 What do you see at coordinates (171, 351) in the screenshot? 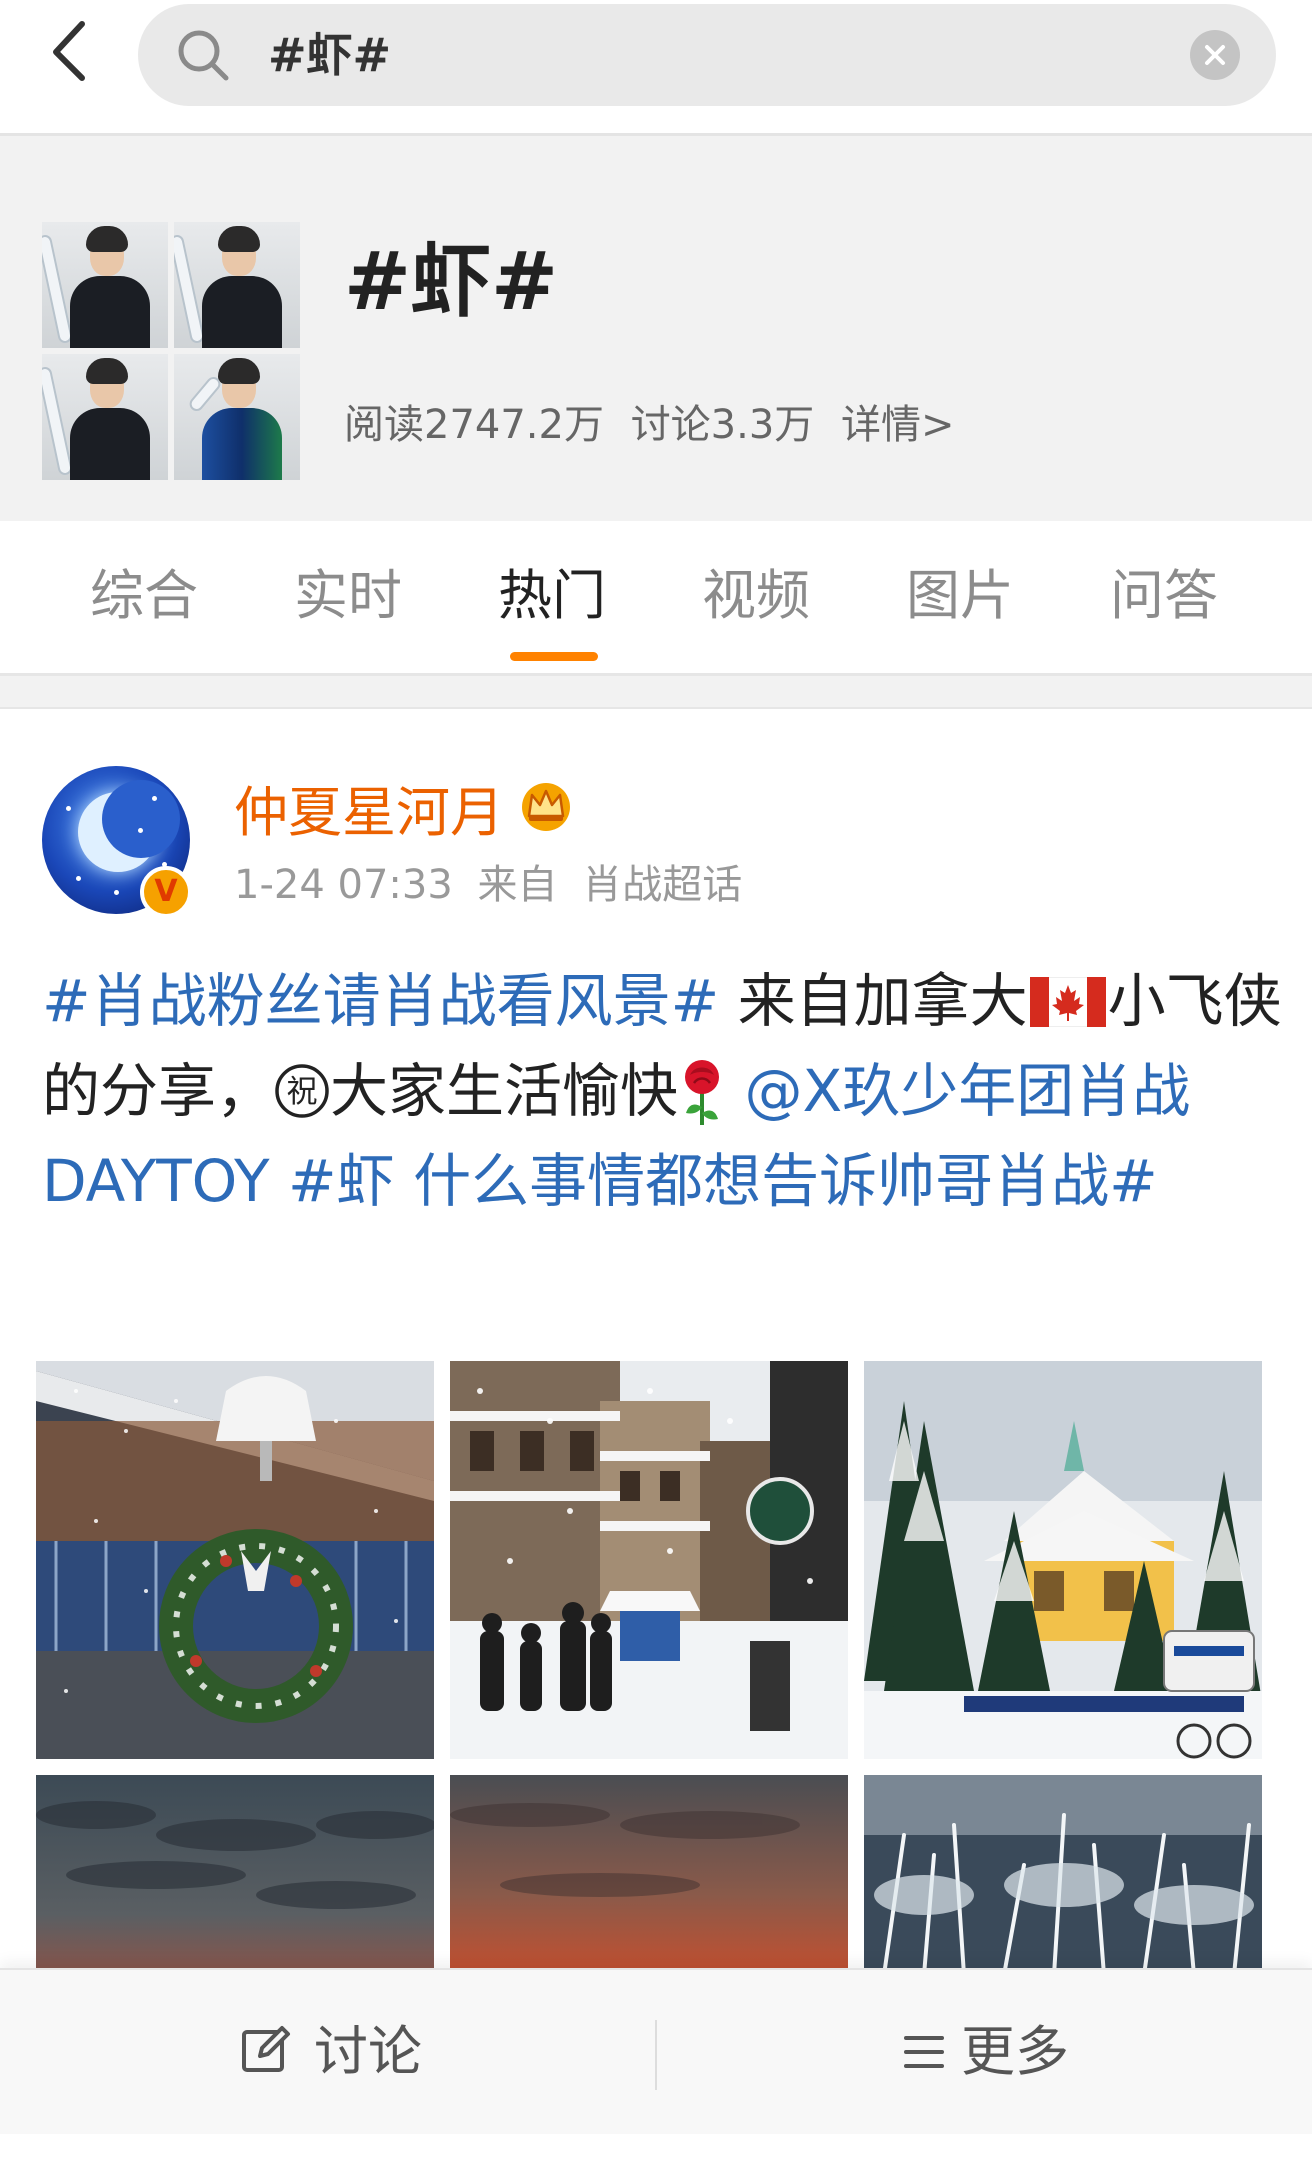
I see `topic-cover-image` at bounding box center [171, 351].